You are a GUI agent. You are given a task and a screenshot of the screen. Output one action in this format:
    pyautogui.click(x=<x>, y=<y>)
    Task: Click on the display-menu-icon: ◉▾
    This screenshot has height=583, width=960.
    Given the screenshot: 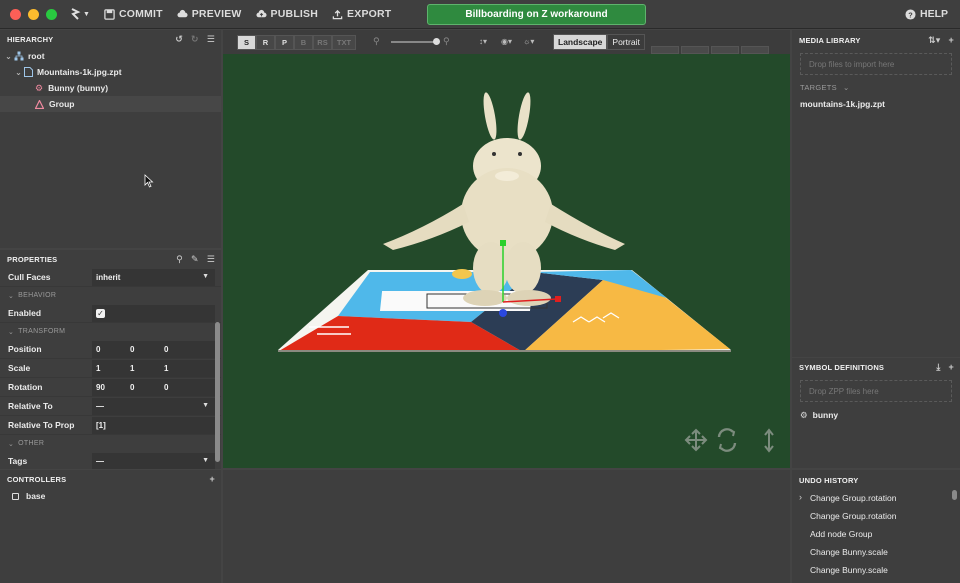 What is the action you would take?
    pyautogui.click(x=506, y=41)
    